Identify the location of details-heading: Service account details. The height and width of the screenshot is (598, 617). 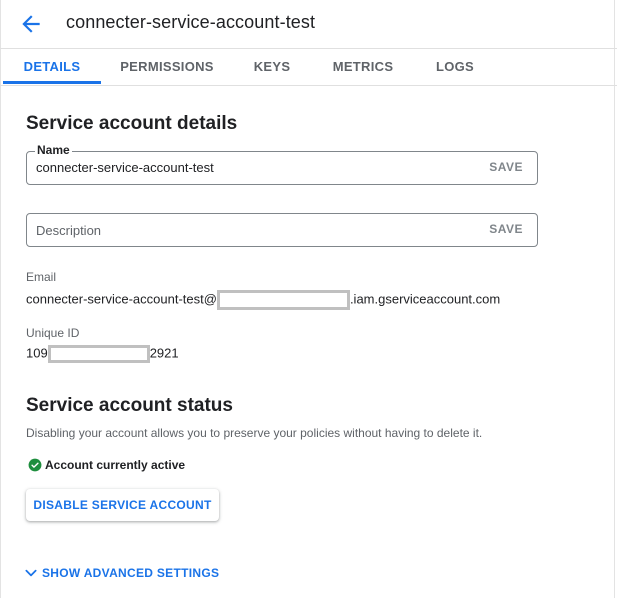
(132, 123).